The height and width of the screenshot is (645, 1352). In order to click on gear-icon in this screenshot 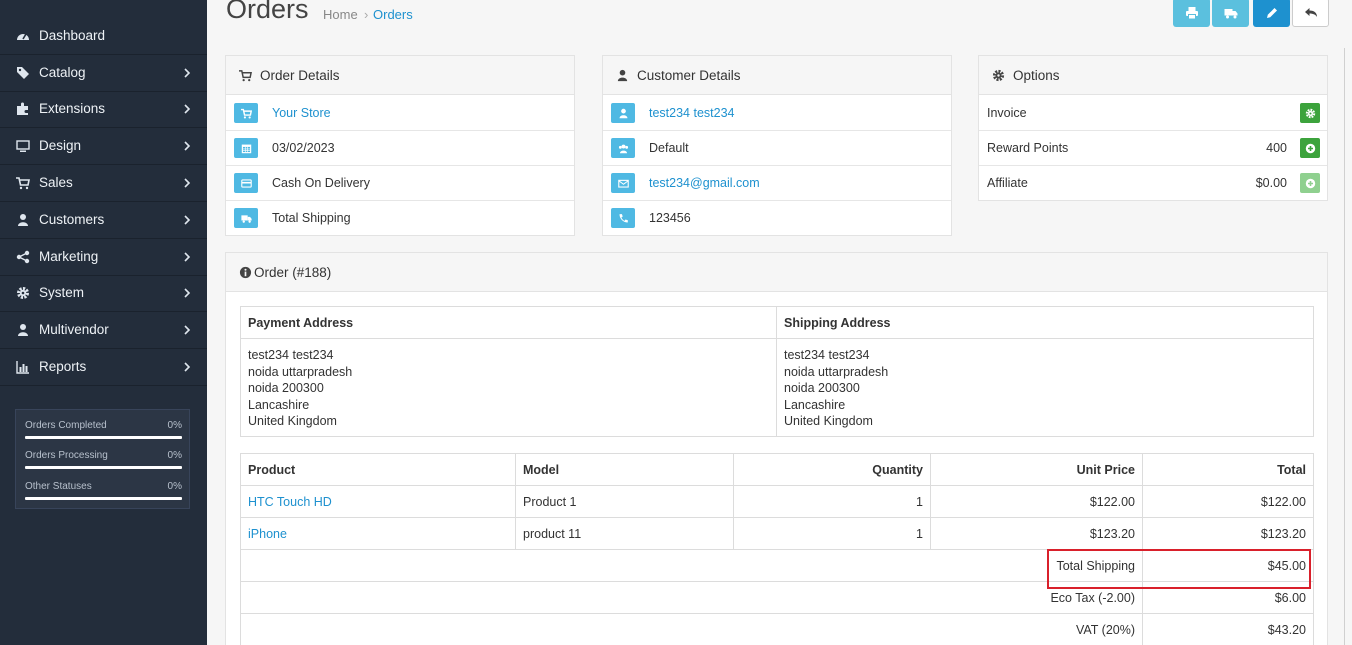, I will do `click(998, 75)`.